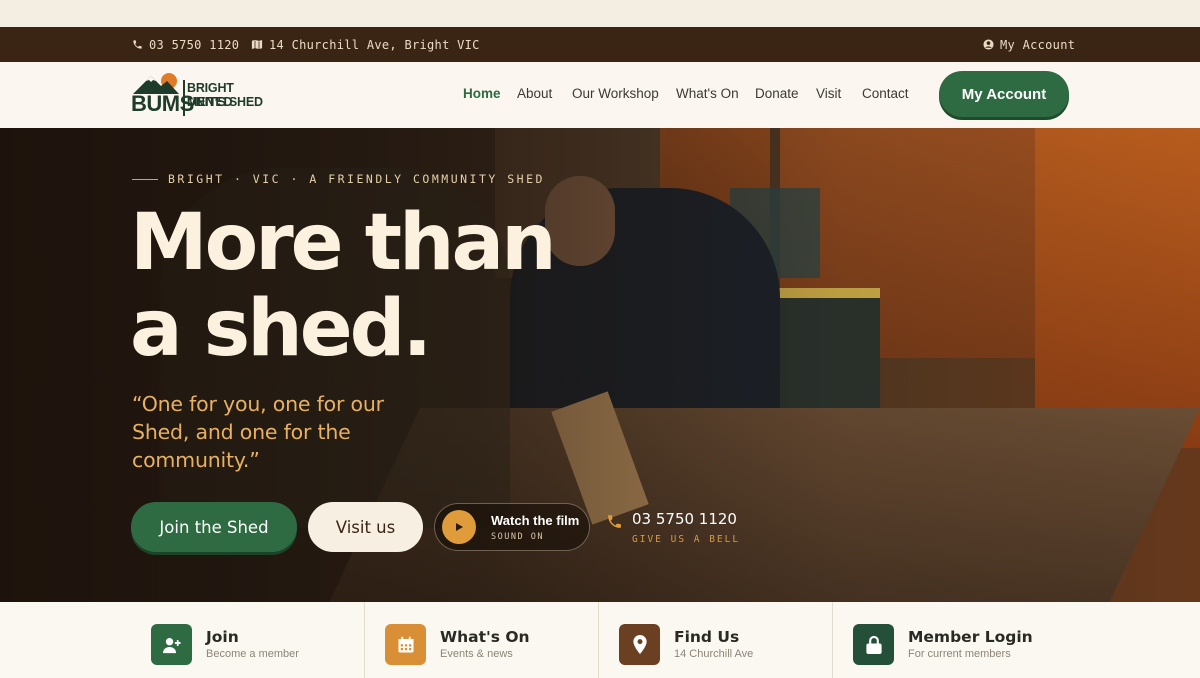  What do you see at coordinates (225, 102) in the screenshot?
I see `logo-line2: MEN’S SHED` at bounding box center [225, 102].